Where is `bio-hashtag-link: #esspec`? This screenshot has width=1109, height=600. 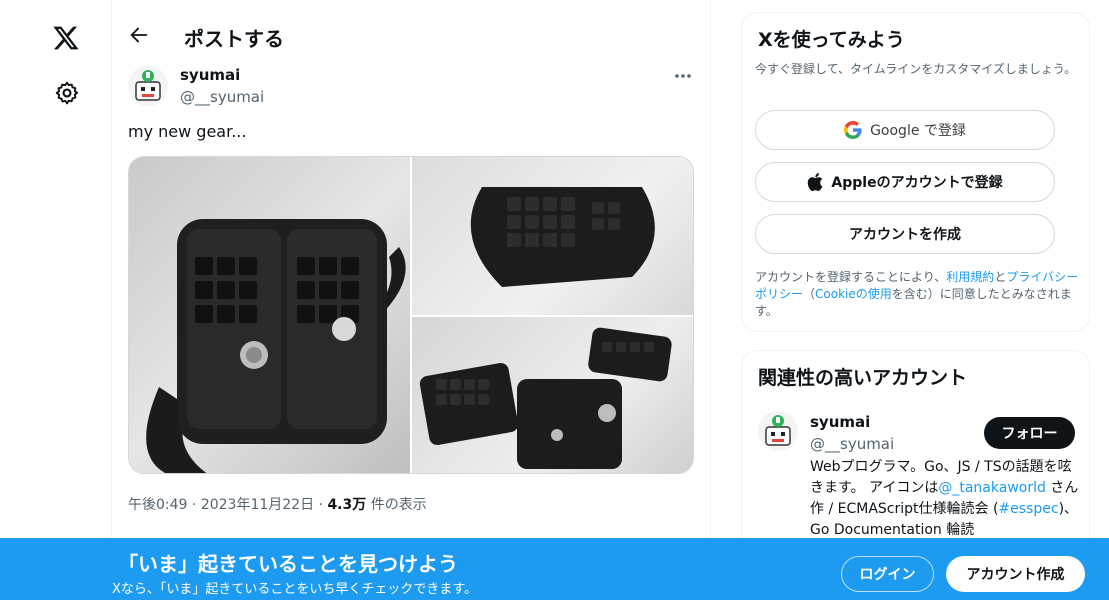
bio-hashtag-link: #esspec is located at coordinates (1028, 509).